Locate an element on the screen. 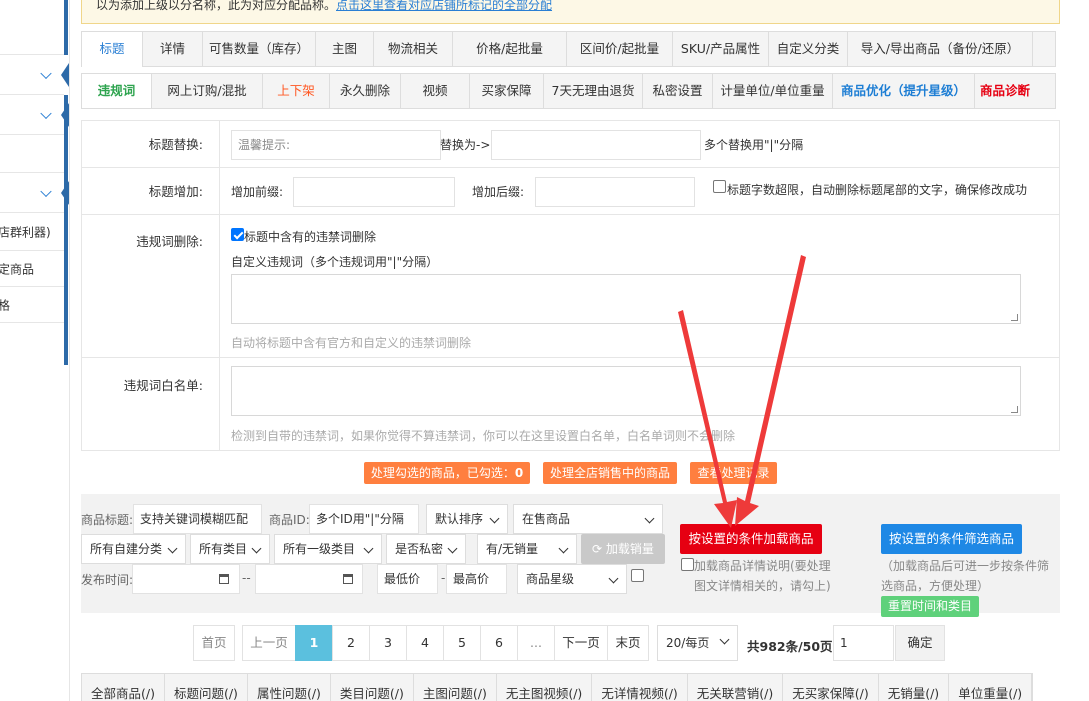 This screenshot has height=701, width=1089. tab-delete: 永久删除 is located at coordinates (365, 91).